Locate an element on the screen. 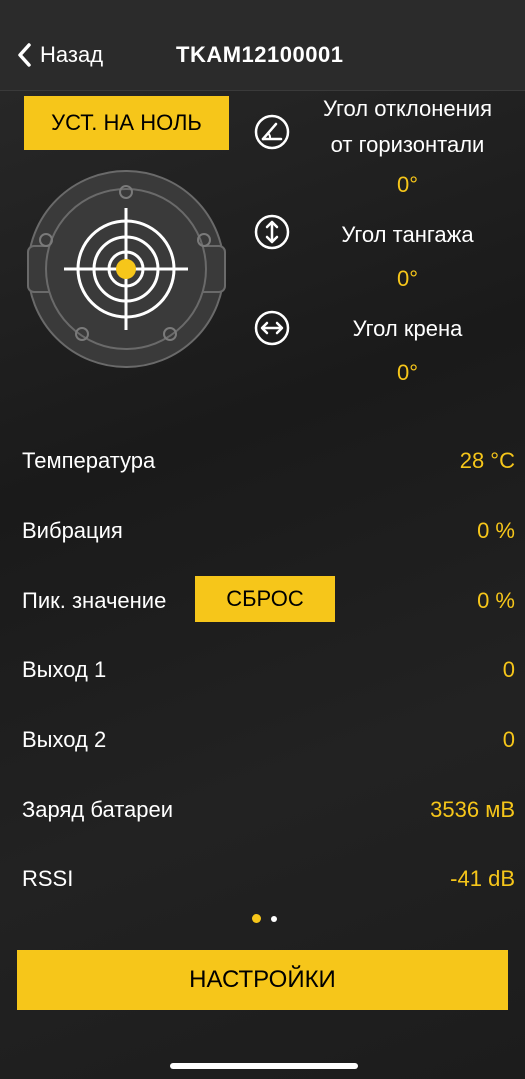 This screenshot has width=525, height=1079. page-title: TKAM12100001 is located at coordinates (260, 54).